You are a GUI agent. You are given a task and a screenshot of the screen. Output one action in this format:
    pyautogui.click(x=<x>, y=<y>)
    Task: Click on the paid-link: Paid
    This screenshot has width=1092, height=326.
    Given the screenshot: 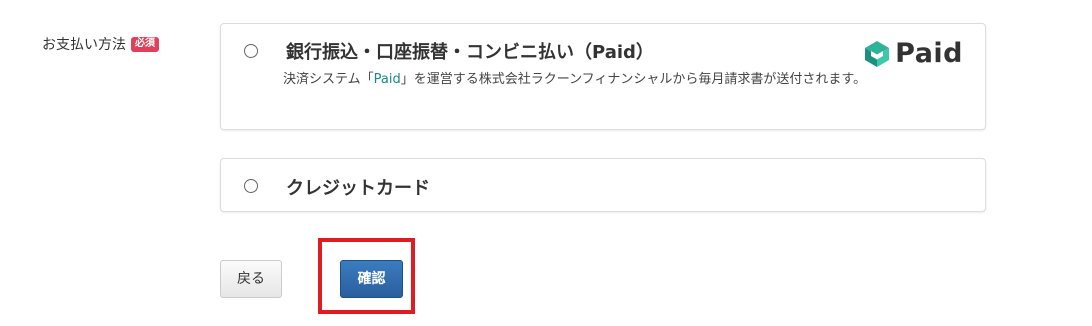 What is the action you would take?
    pyautogui.click(x=387, y=79)
    